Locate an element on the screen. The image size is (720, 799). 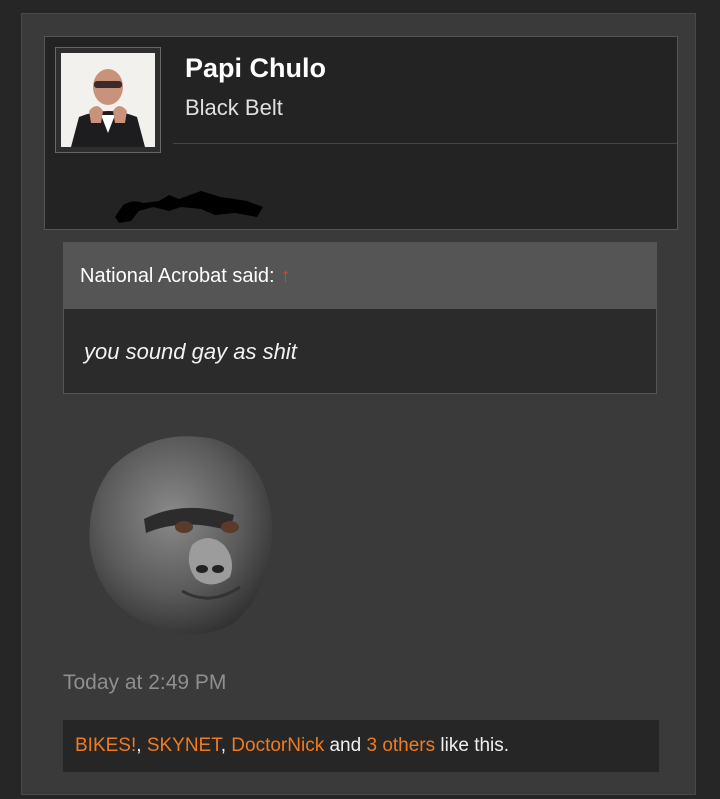
avatar is located at coordinates (108, 100).